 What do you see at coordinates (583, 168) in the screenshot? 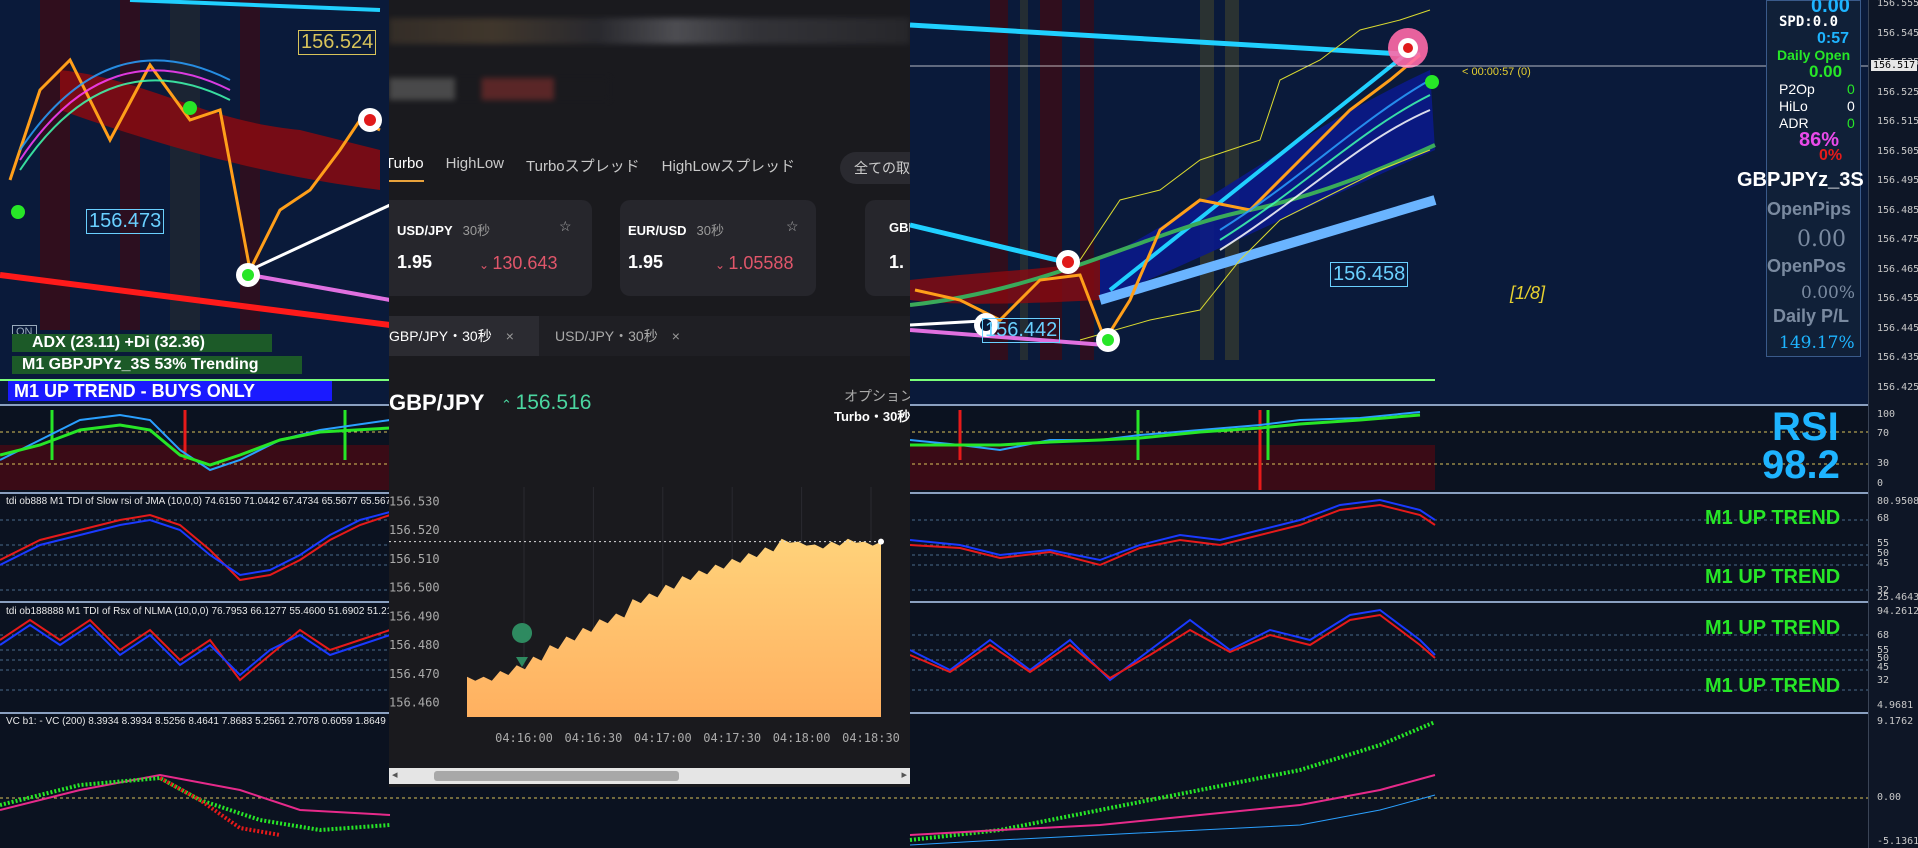
I see `tab-turbo-spread: Turboスプレッド` at bounding box center [583, 168].